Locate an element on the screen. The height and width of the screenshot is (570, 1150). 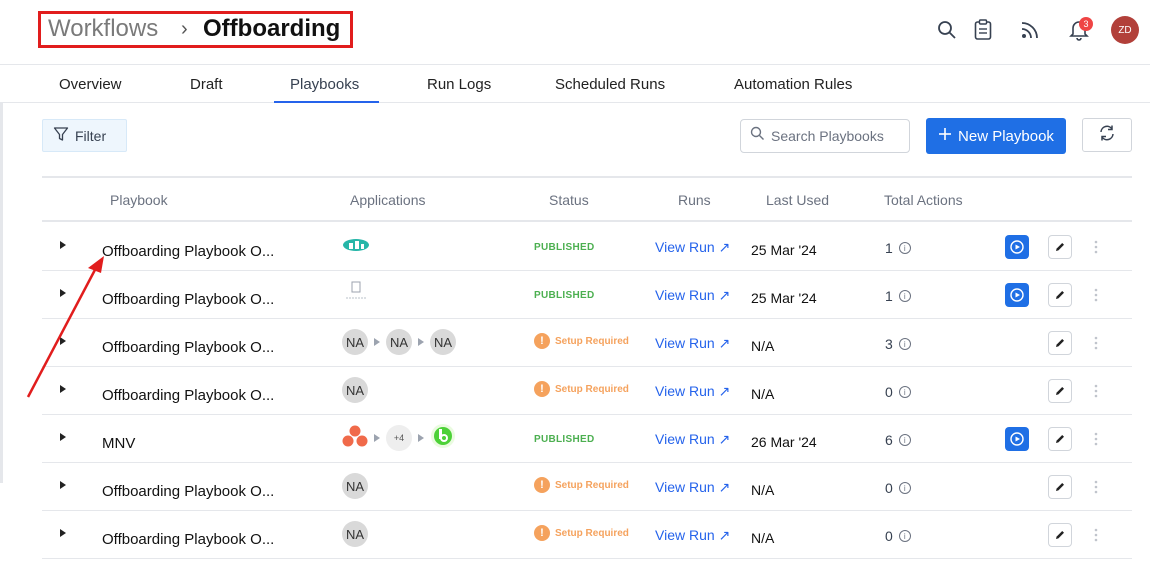
total-actions: 0i is located at coordinates (898, 536).